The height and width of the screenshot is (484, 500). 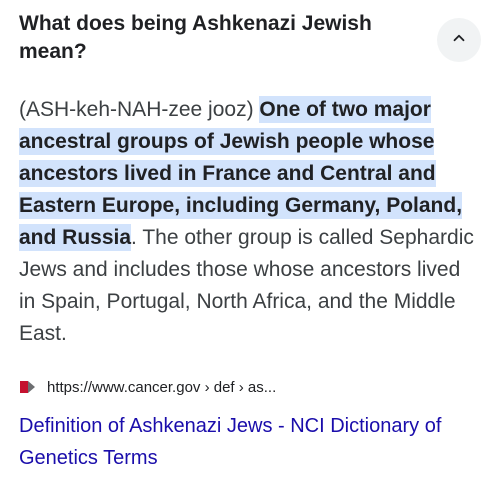 I want to click on collapse-button, so click(x=459, y=40).